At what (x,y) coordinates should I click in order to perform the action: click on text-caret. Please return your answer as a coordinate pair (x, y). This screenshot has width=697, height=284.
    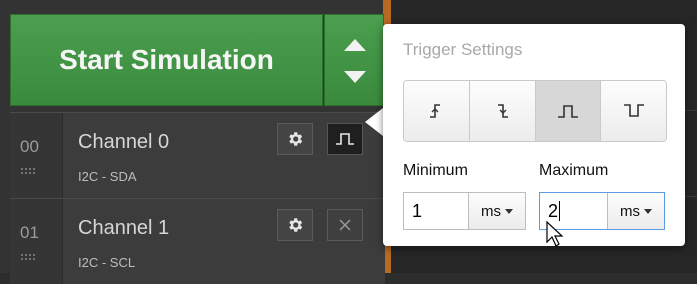
    Looking at the image, I should click on (560, 211).